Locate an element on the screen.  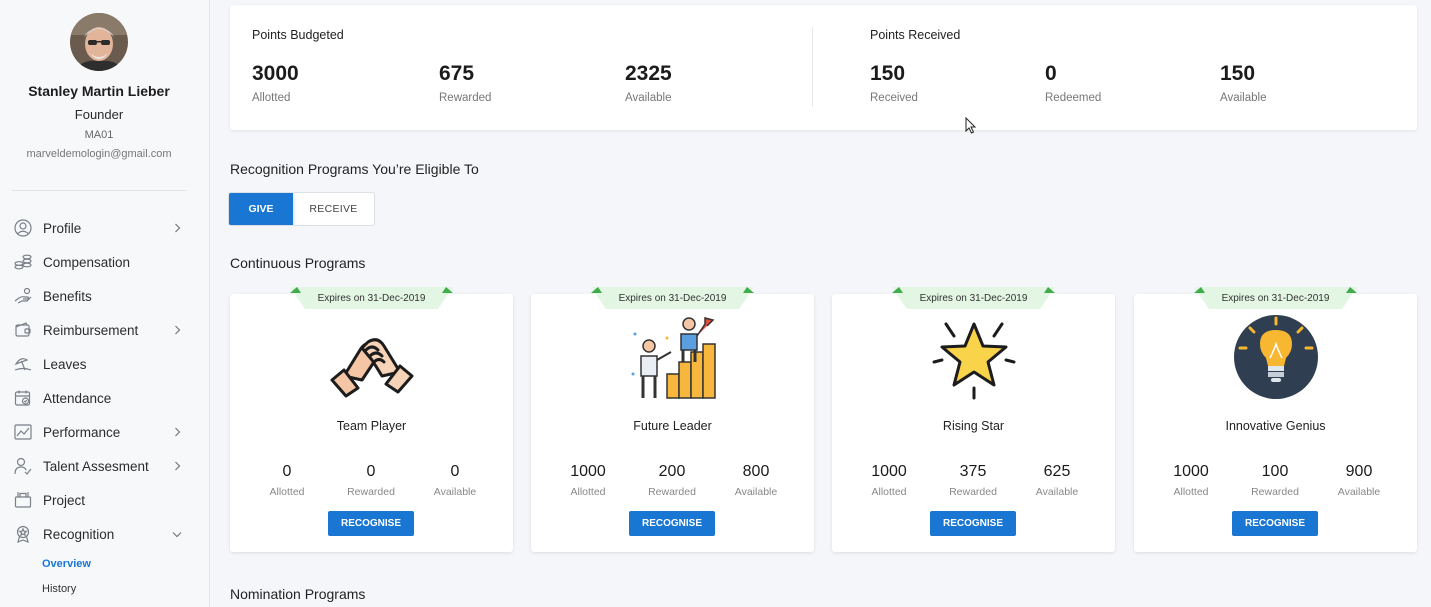
program-available: 0 Available is located at coordinates (455, 480).